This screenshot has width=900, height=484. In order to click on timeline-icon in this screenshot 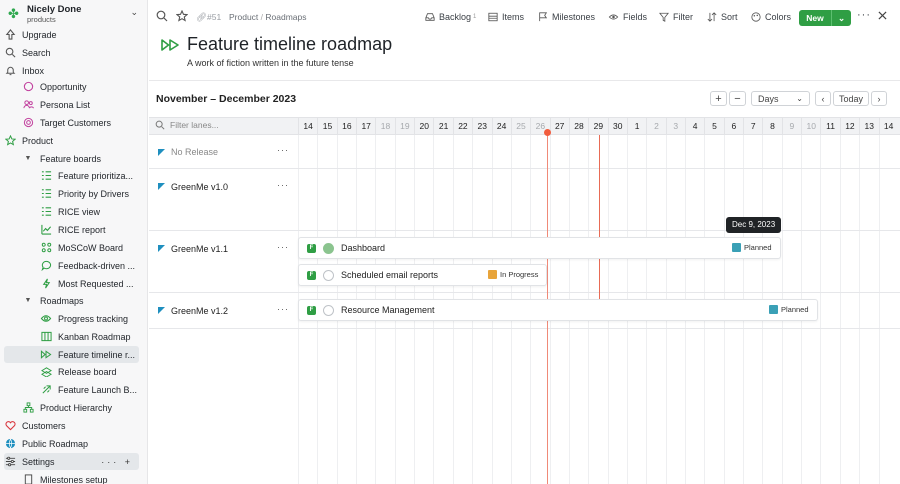, I will do `click(170, 46)`.